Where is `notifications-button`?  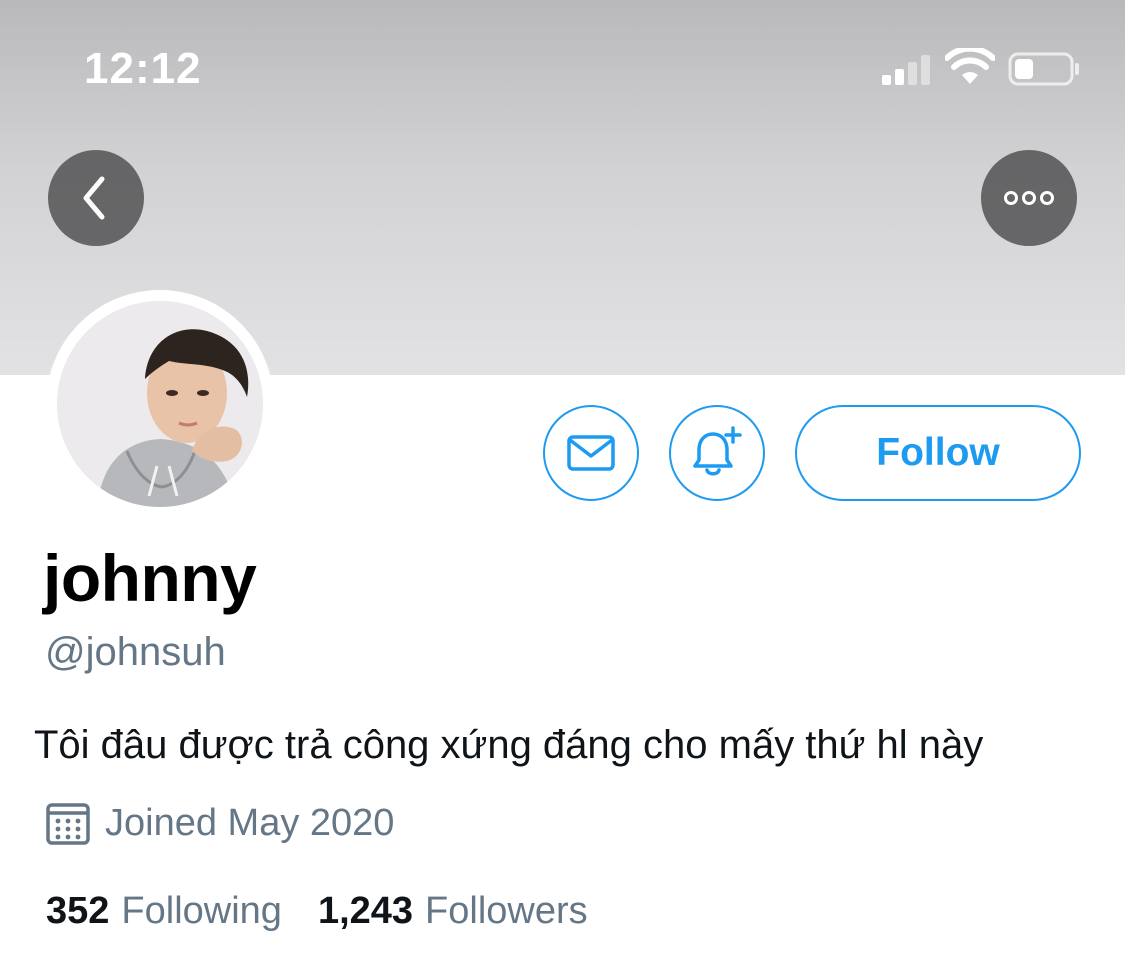
notifications-button is located at coordinates (717, 453).